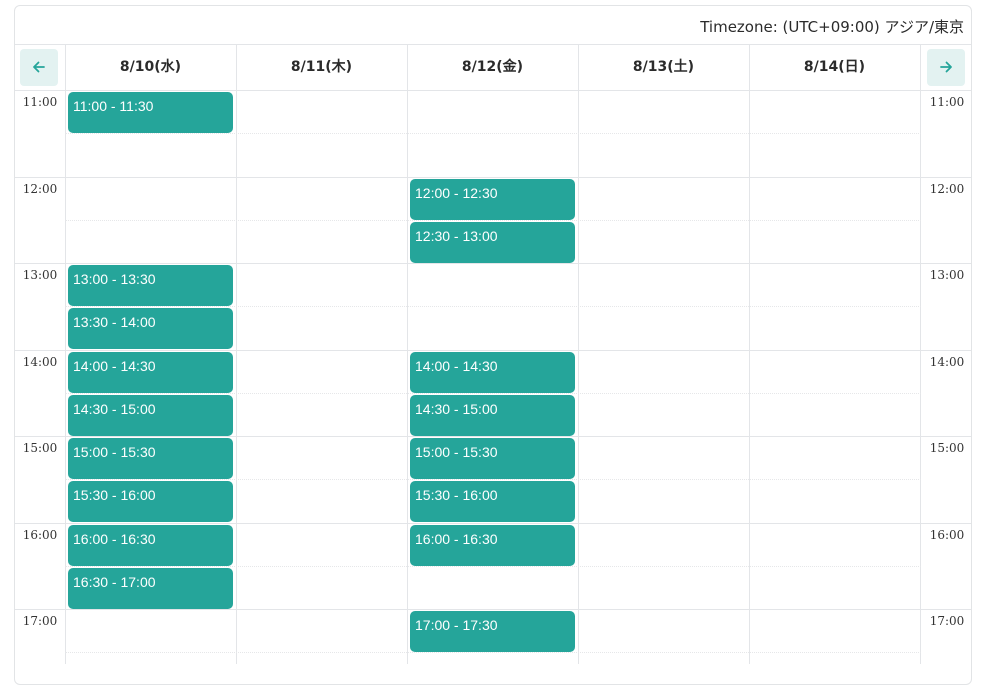  Describe the element at coordinates (492, 199) in the screenshot. I see `time-slot-button: 12:00 - 12:30` at that location.